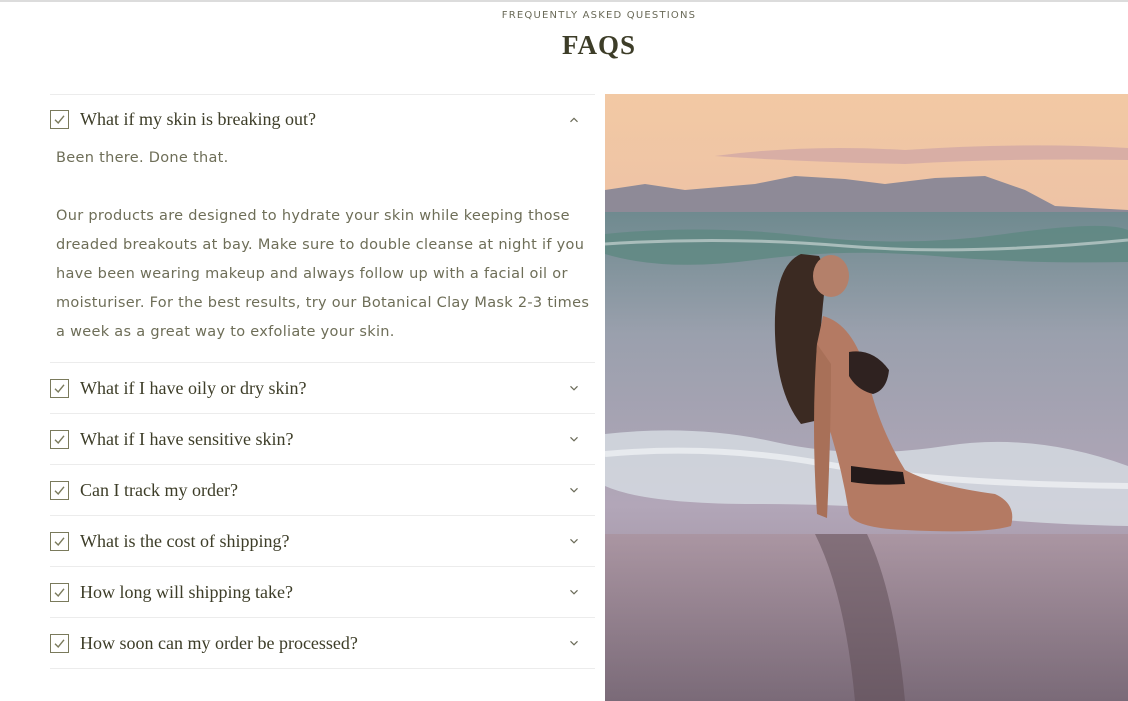 The height and width of the screenshot is (701, 1128). Describe the element at coordinates (574, 120) in the screenshot. I see `chevron-up-icon` at that location.